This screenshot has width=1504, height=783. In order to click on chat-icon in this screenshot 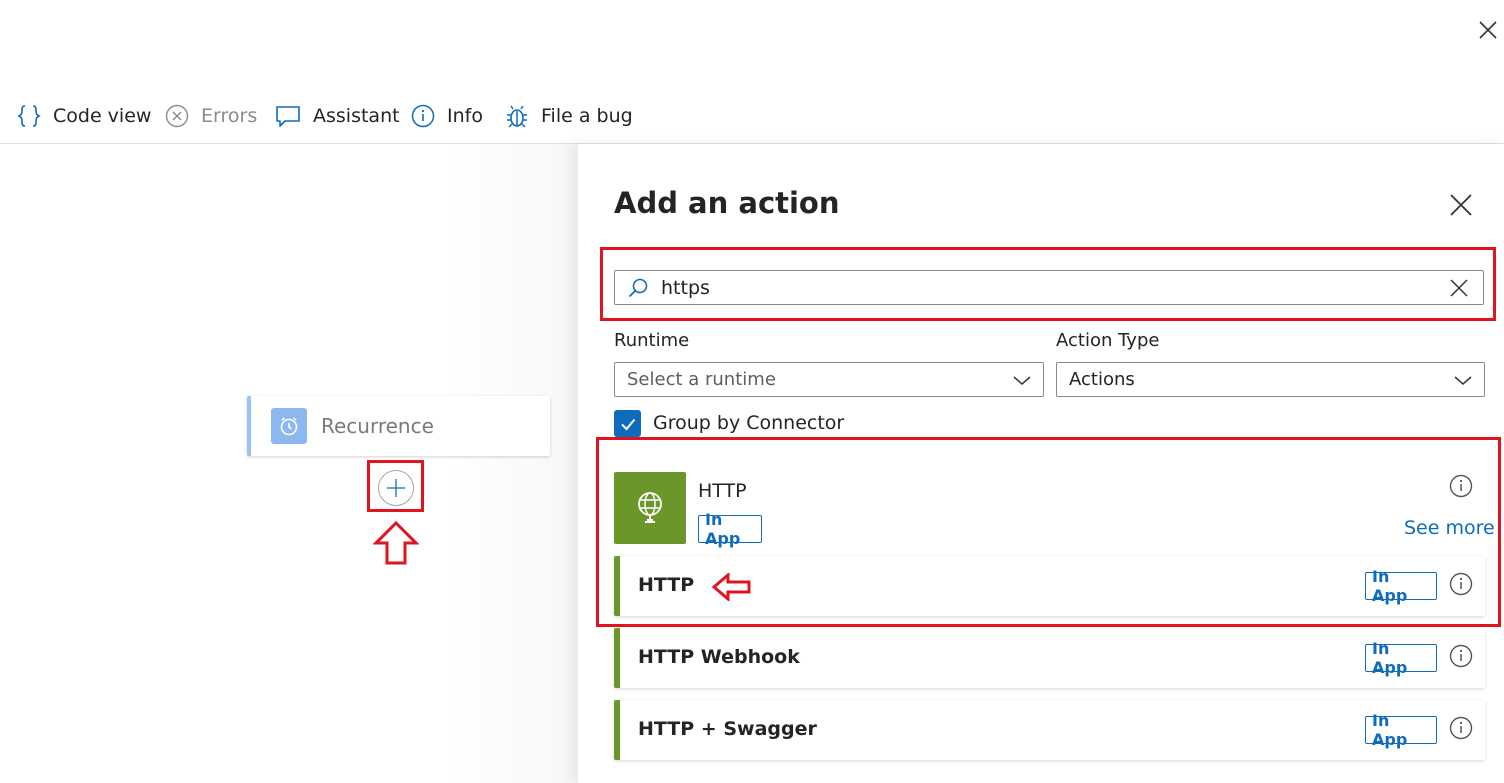, I will do `click(288, 116)`.